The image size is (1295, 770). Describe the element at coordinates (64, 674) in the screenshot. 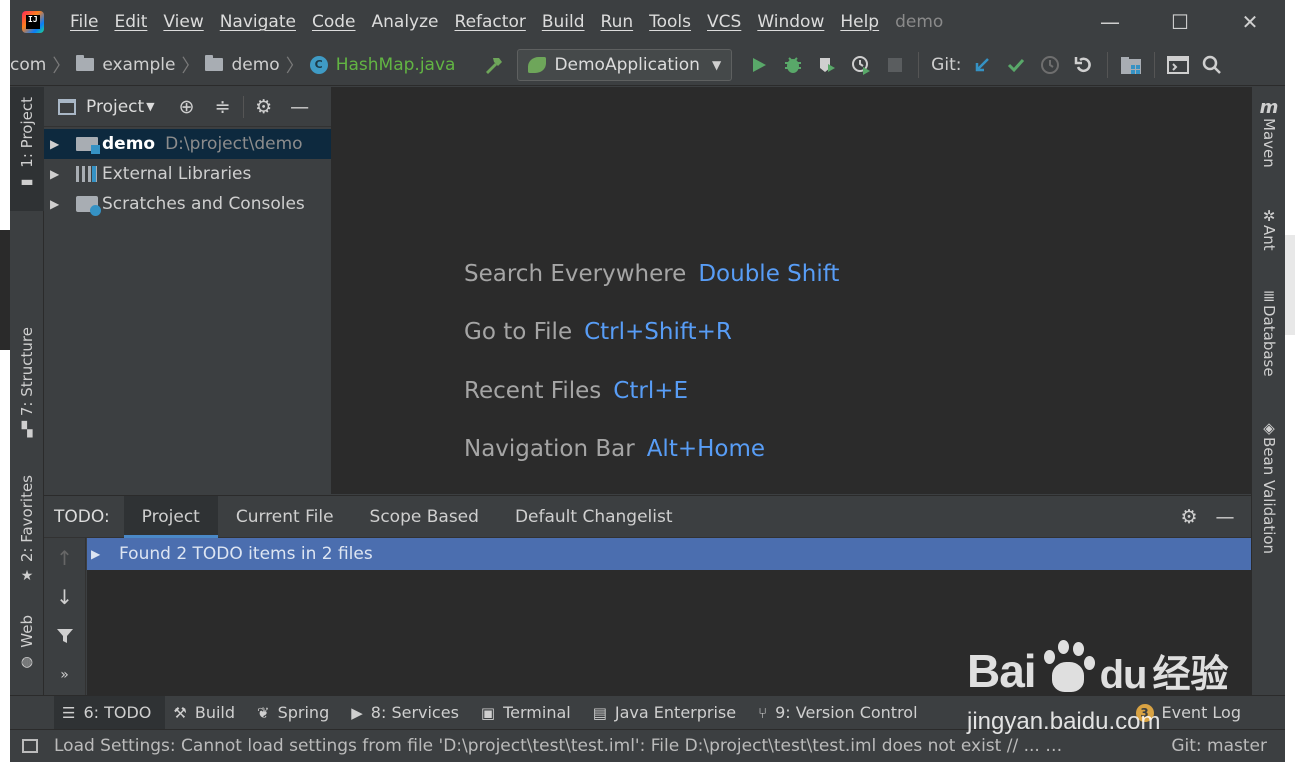

I see `more-actions-icon: »` at that location.